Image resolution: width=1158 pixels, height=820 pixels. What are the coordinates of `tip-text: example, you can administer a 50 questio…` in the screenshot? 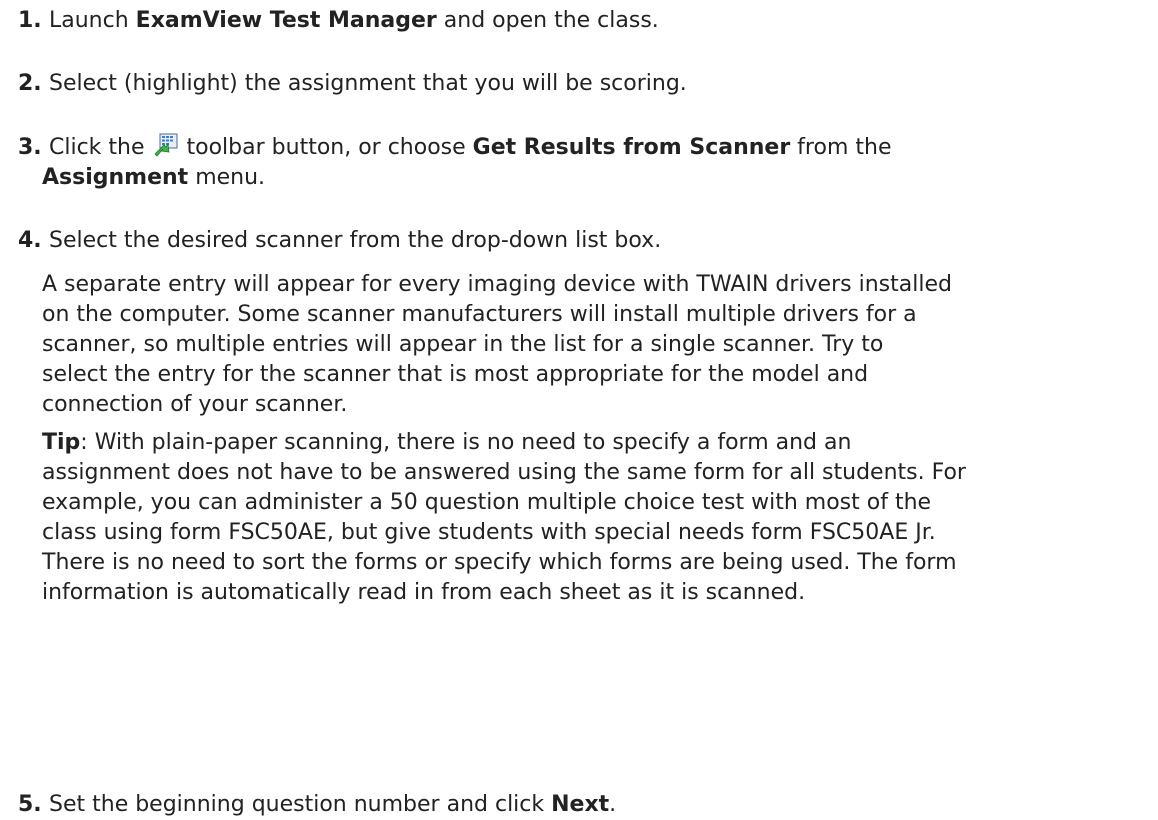 It's located at (487, 502).